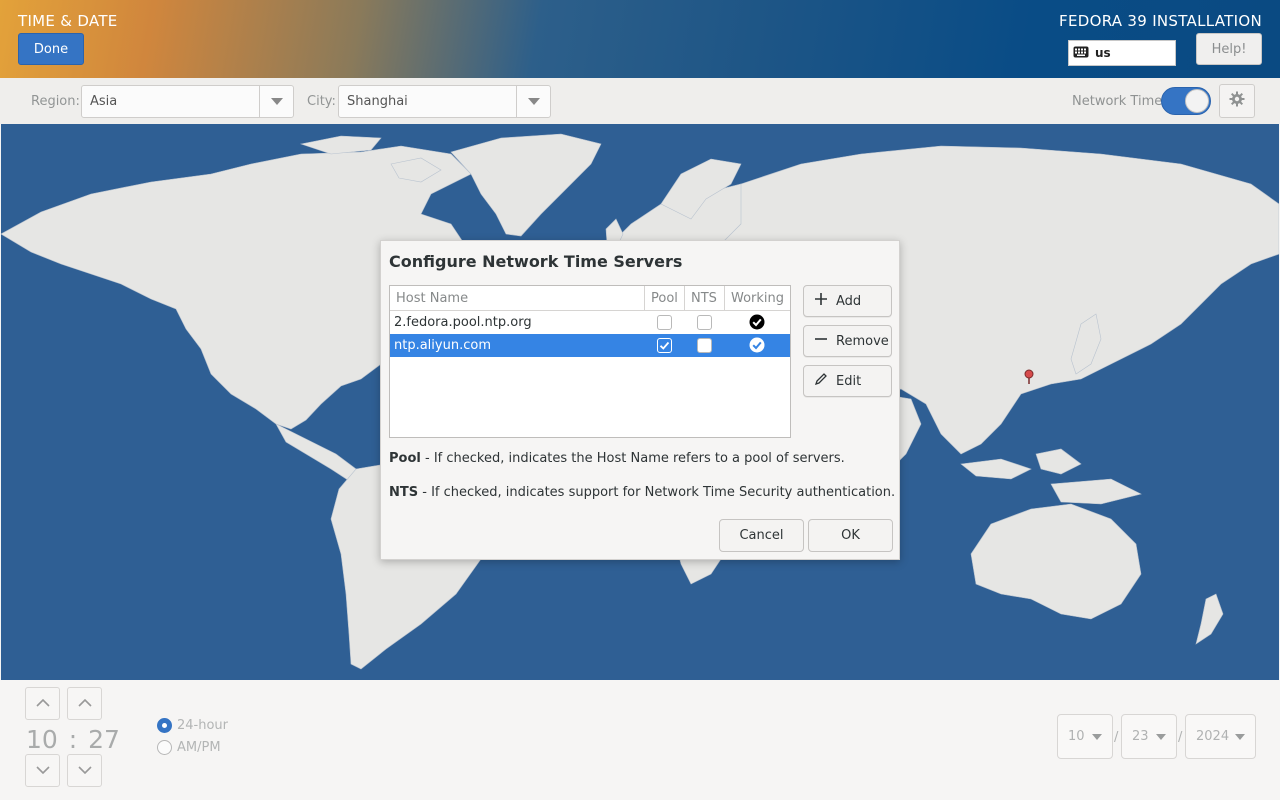  I want to click on network-time-switch, so click(1186, 101).